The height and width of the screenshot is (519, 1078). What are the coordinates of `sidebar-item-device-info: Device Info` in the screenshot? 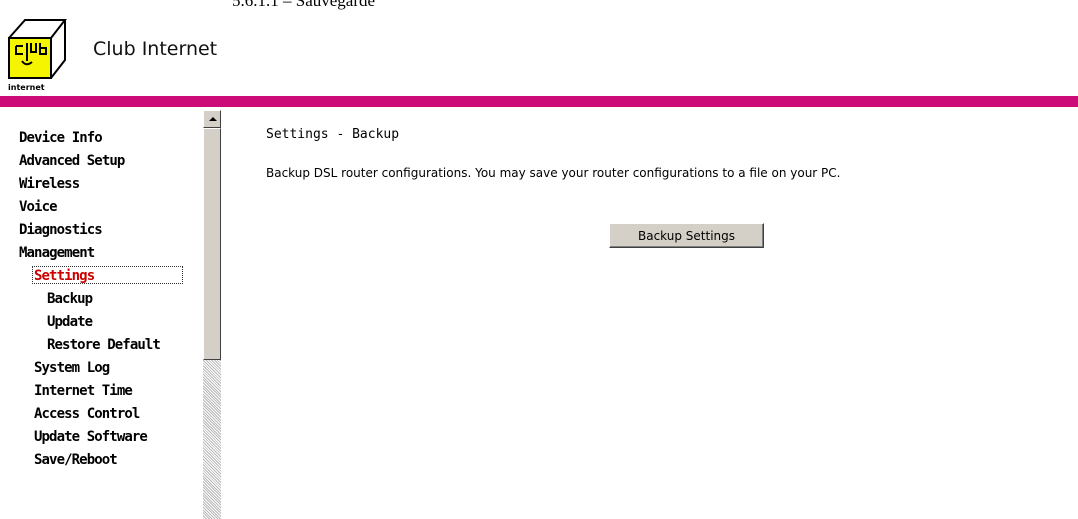 It's located at (61, 138).